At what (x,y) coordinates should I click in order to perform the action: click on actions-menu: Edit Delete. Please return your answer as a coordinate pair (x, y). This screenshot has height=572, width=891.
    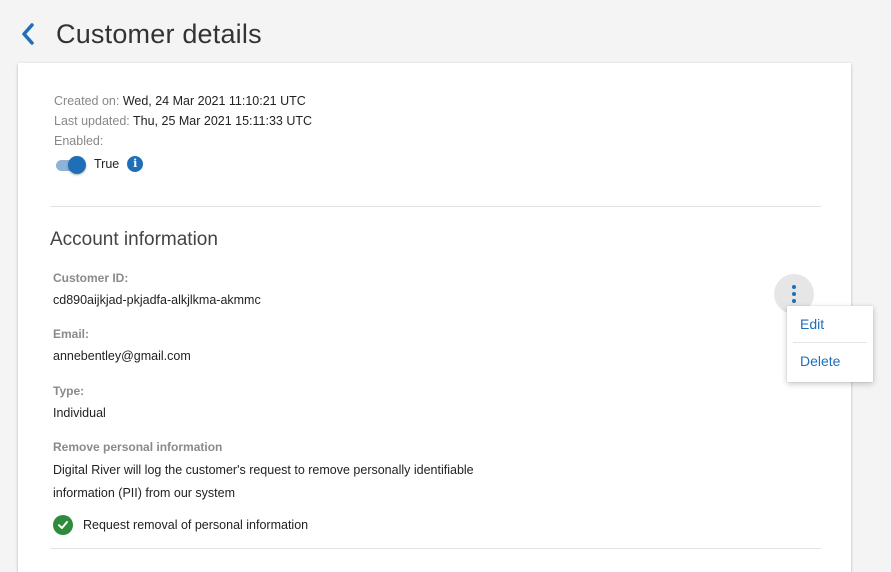
    Looking at the image, I should click on (830, 344).